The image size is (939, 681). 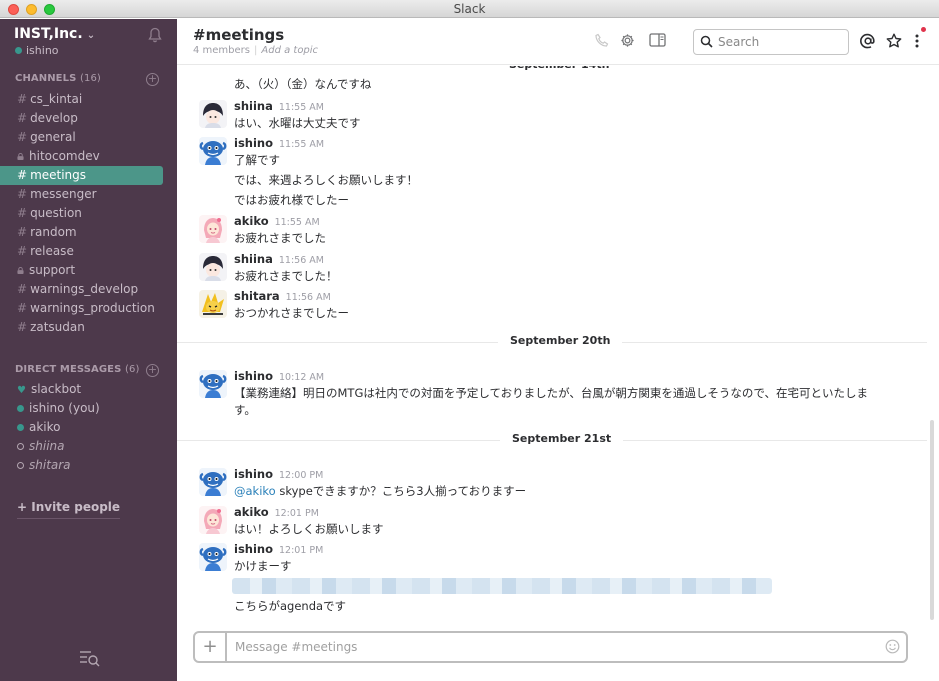 I want to click on window-titlebar: Slack, so click(x=469, y=9).